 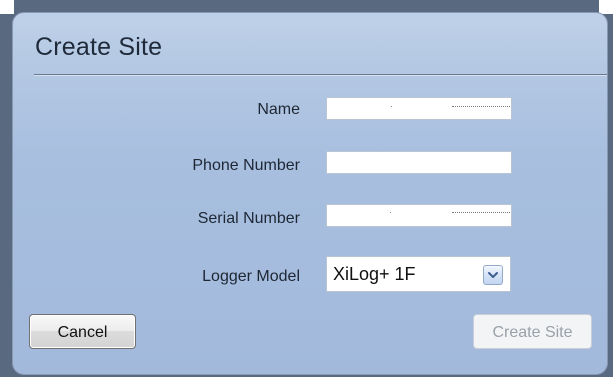 I want to click on dialog-title: Create Site, so click(x=99, y=47).